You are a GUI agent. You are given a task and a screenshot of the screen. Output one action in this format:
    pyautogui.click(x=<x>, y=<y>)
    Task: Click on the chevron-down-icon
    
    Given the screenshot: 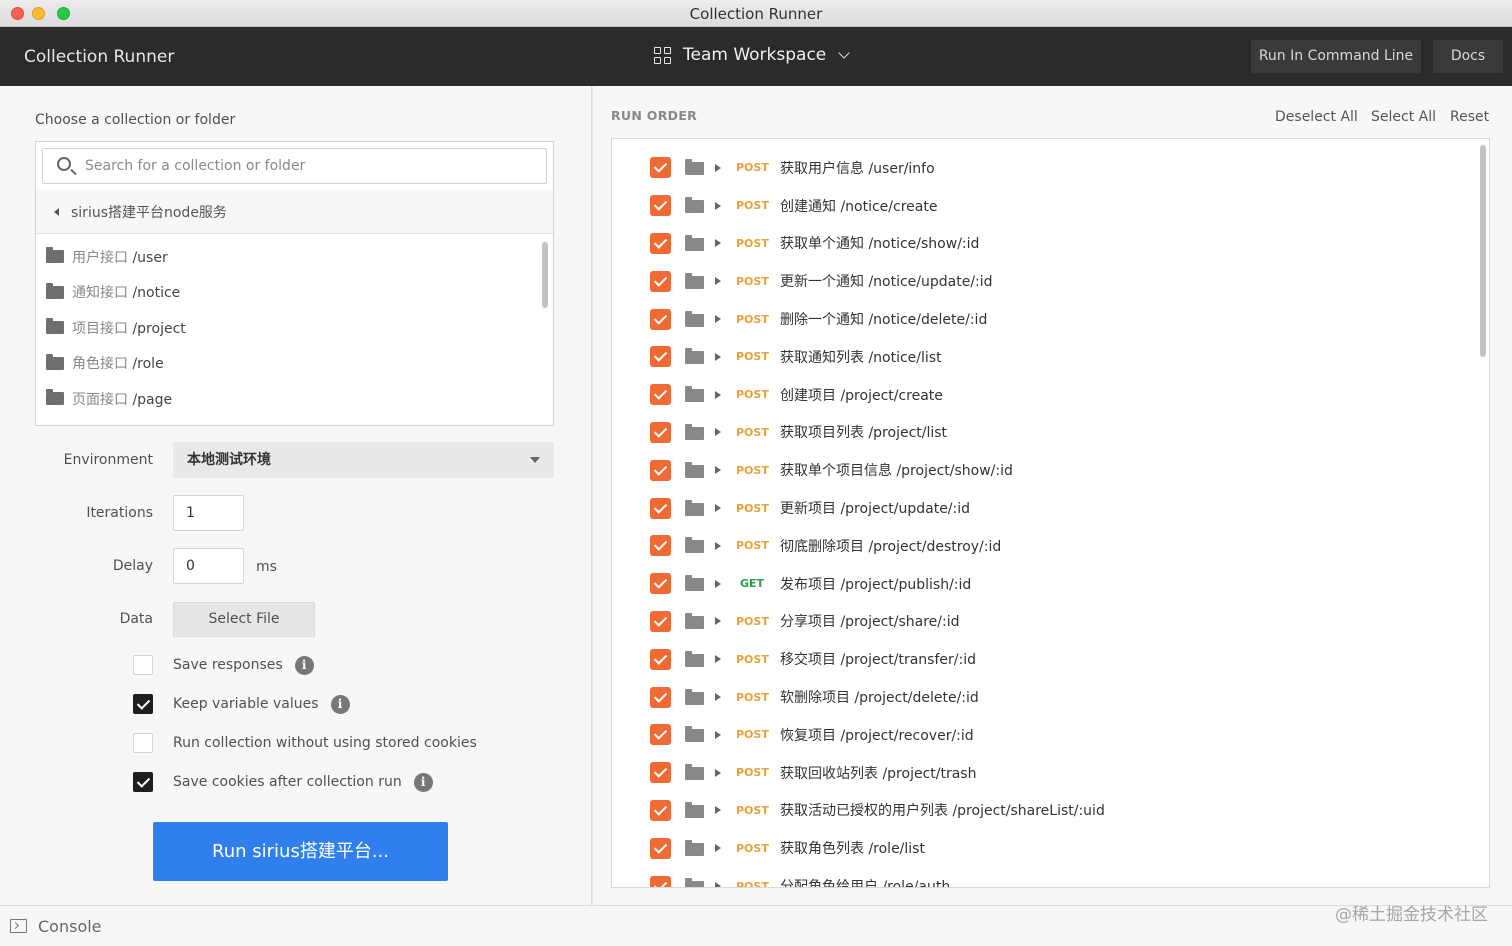 What is the action you would take?
    pyautogui.click(x=844, y=52)
    